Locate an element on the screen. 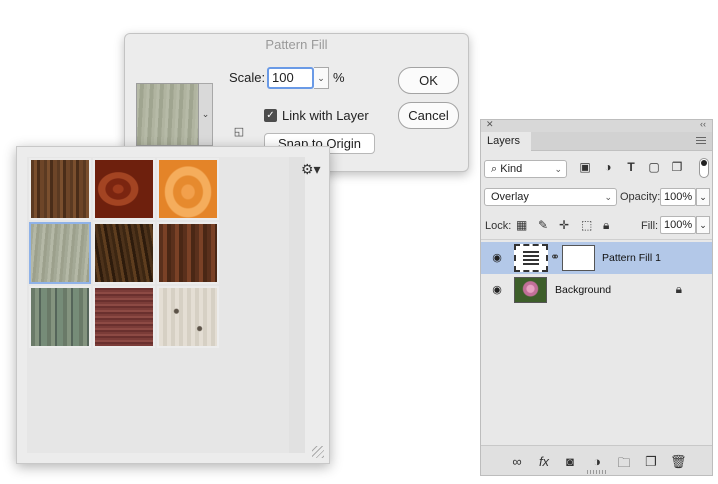  layer-name: Background is located at coordinates (583, 290).